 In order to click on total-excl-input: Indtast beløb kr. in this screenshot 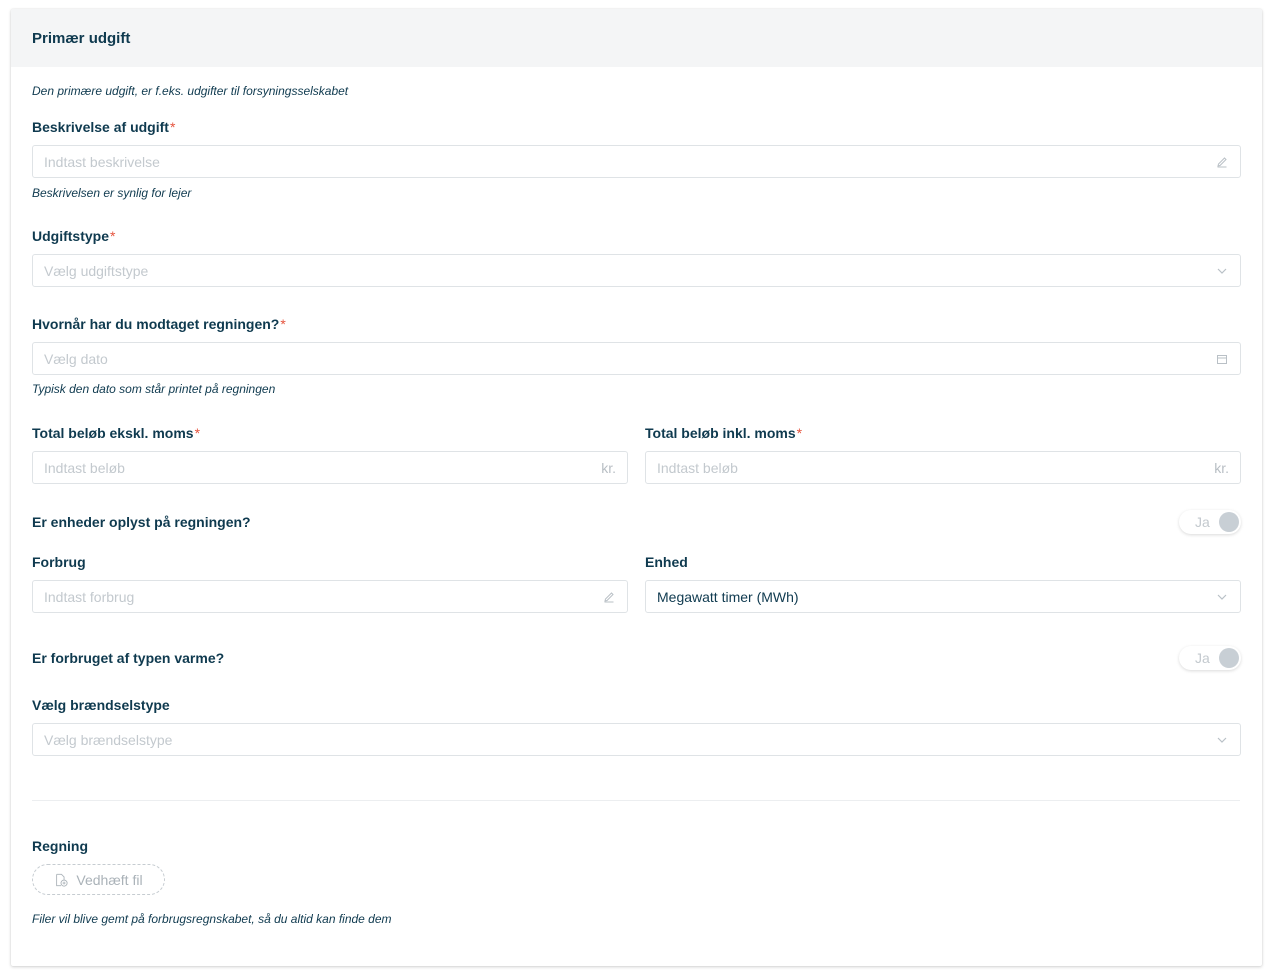, I will do `click(330, 467)`.